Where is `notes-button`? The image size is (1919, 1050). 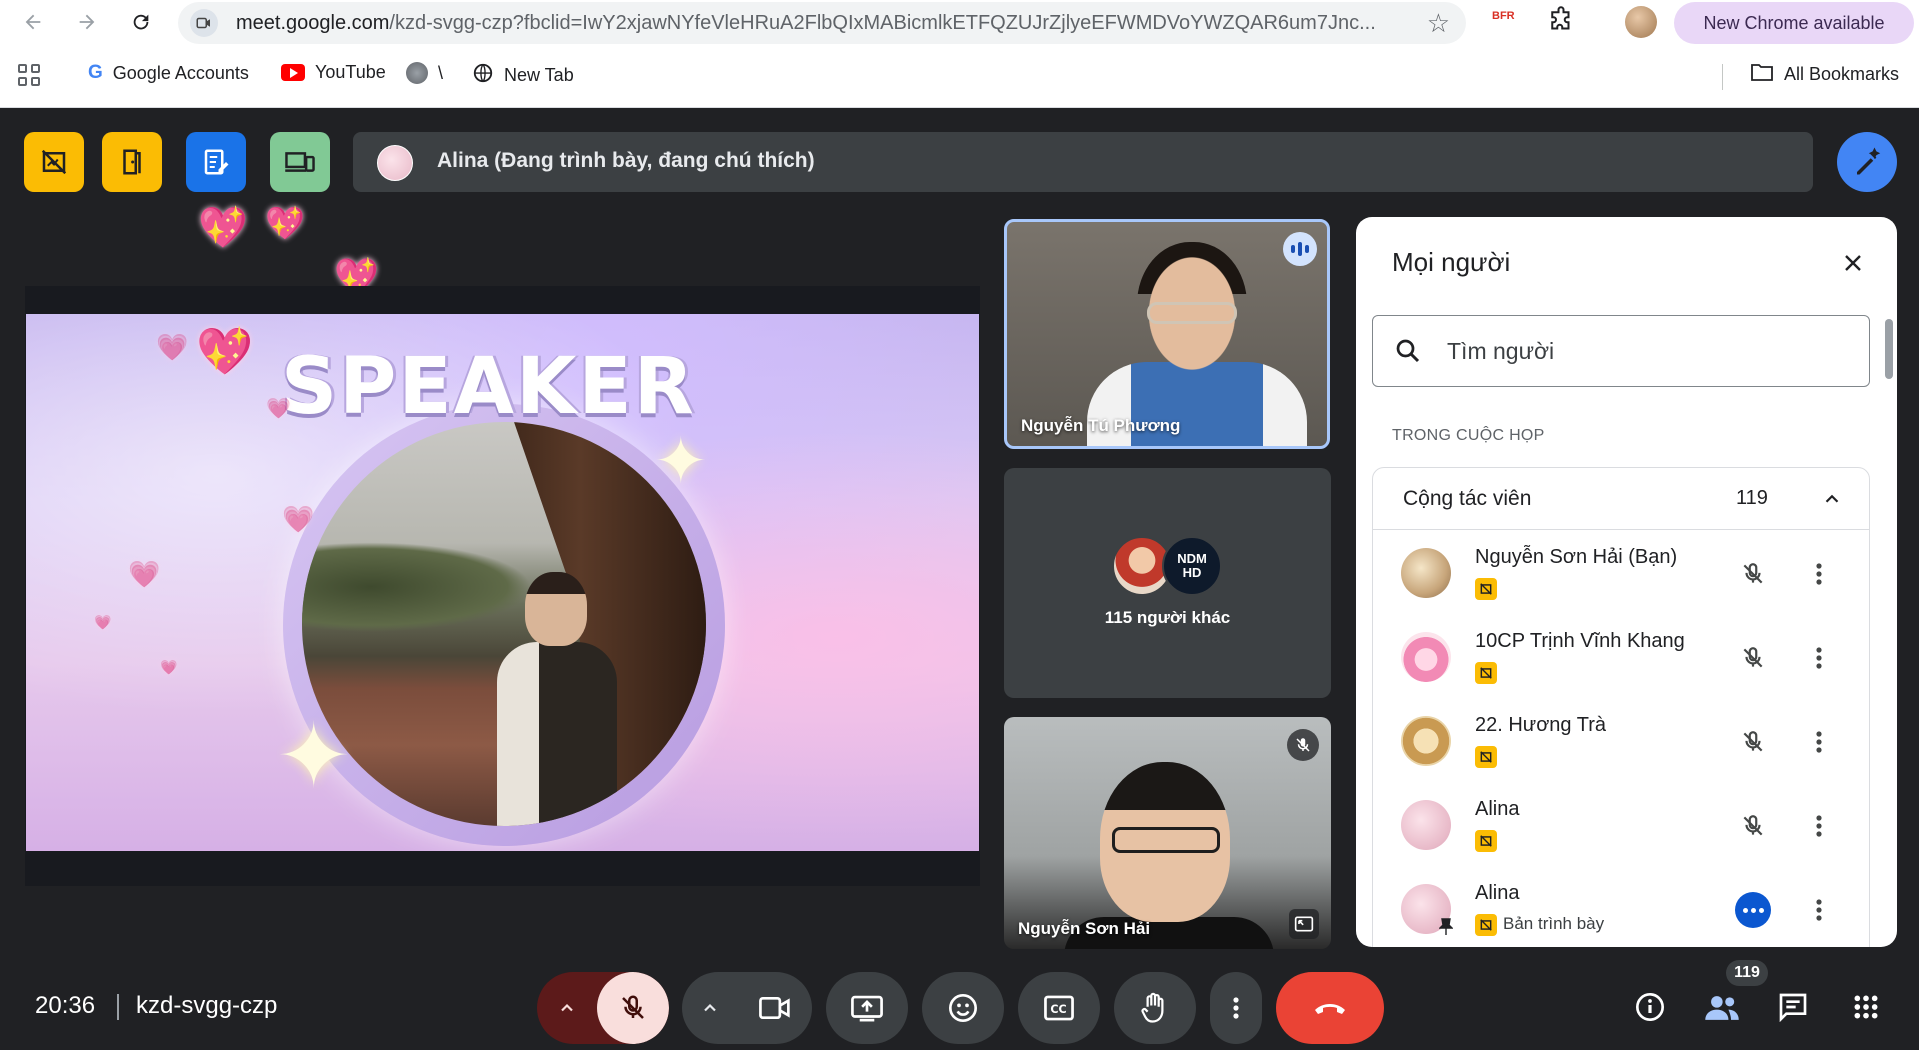 notes-button is located at coordinates (216, 162).